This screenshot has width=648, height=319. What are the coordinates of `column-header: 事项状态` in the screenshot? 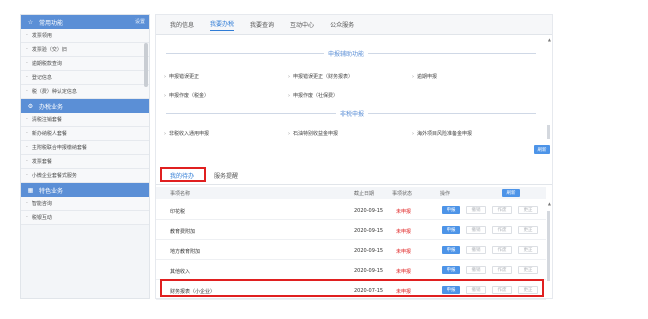 It's located at (402, 194).